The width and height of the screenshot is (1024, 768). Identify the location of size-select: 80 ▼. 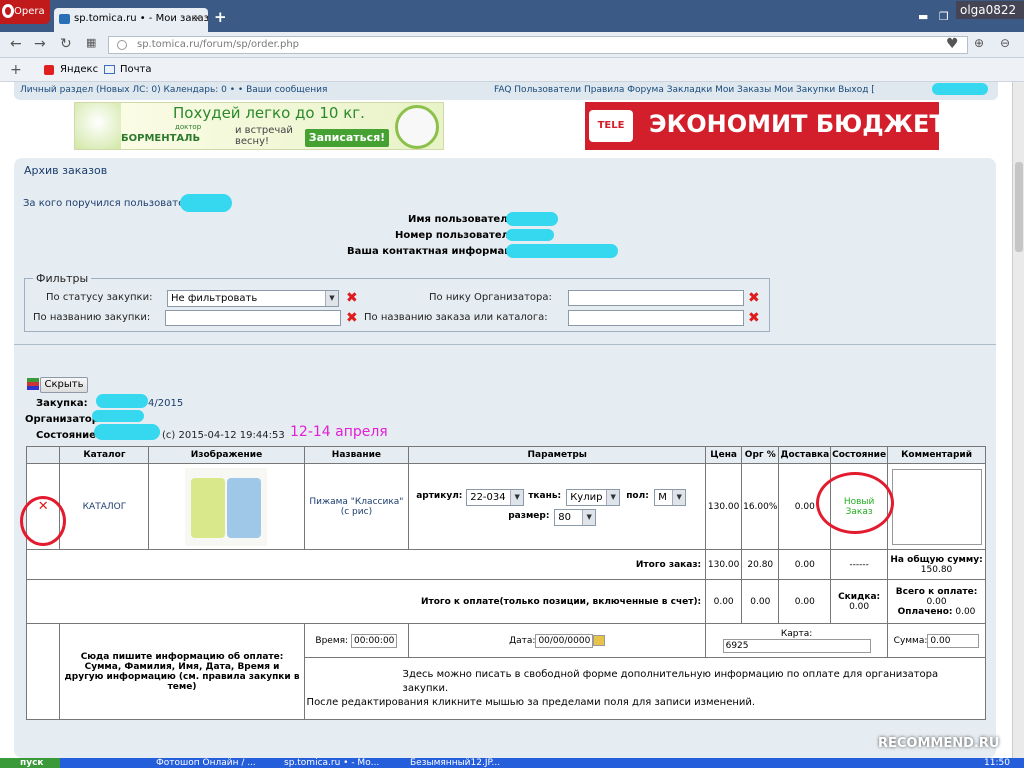
(575, 517).